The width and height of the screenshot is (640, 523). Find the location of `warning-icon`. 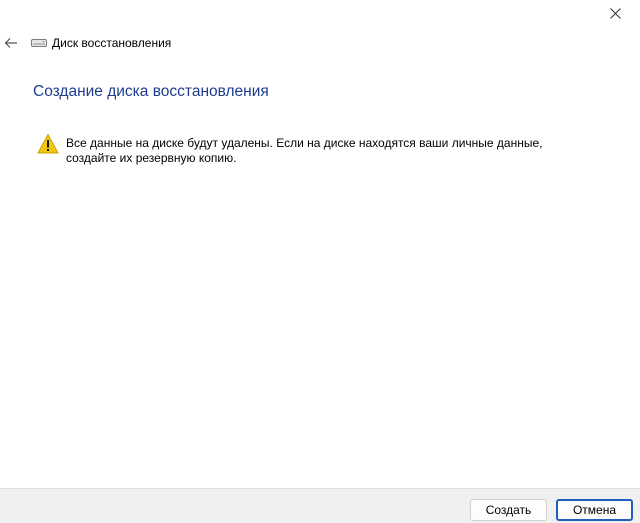

warning-icon is located at coordinates (48, 144).